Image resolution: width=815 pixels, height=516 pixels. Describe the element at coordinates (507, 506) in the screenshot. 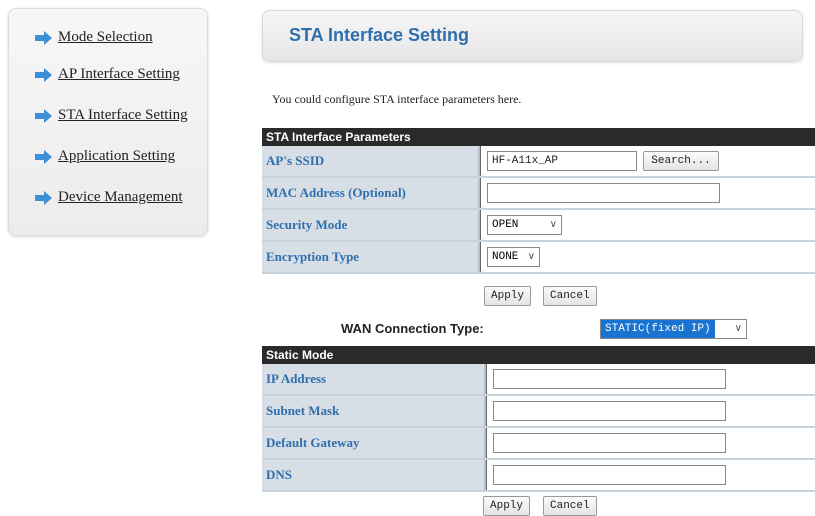

I see `static-apply-button: Apply` at that location.